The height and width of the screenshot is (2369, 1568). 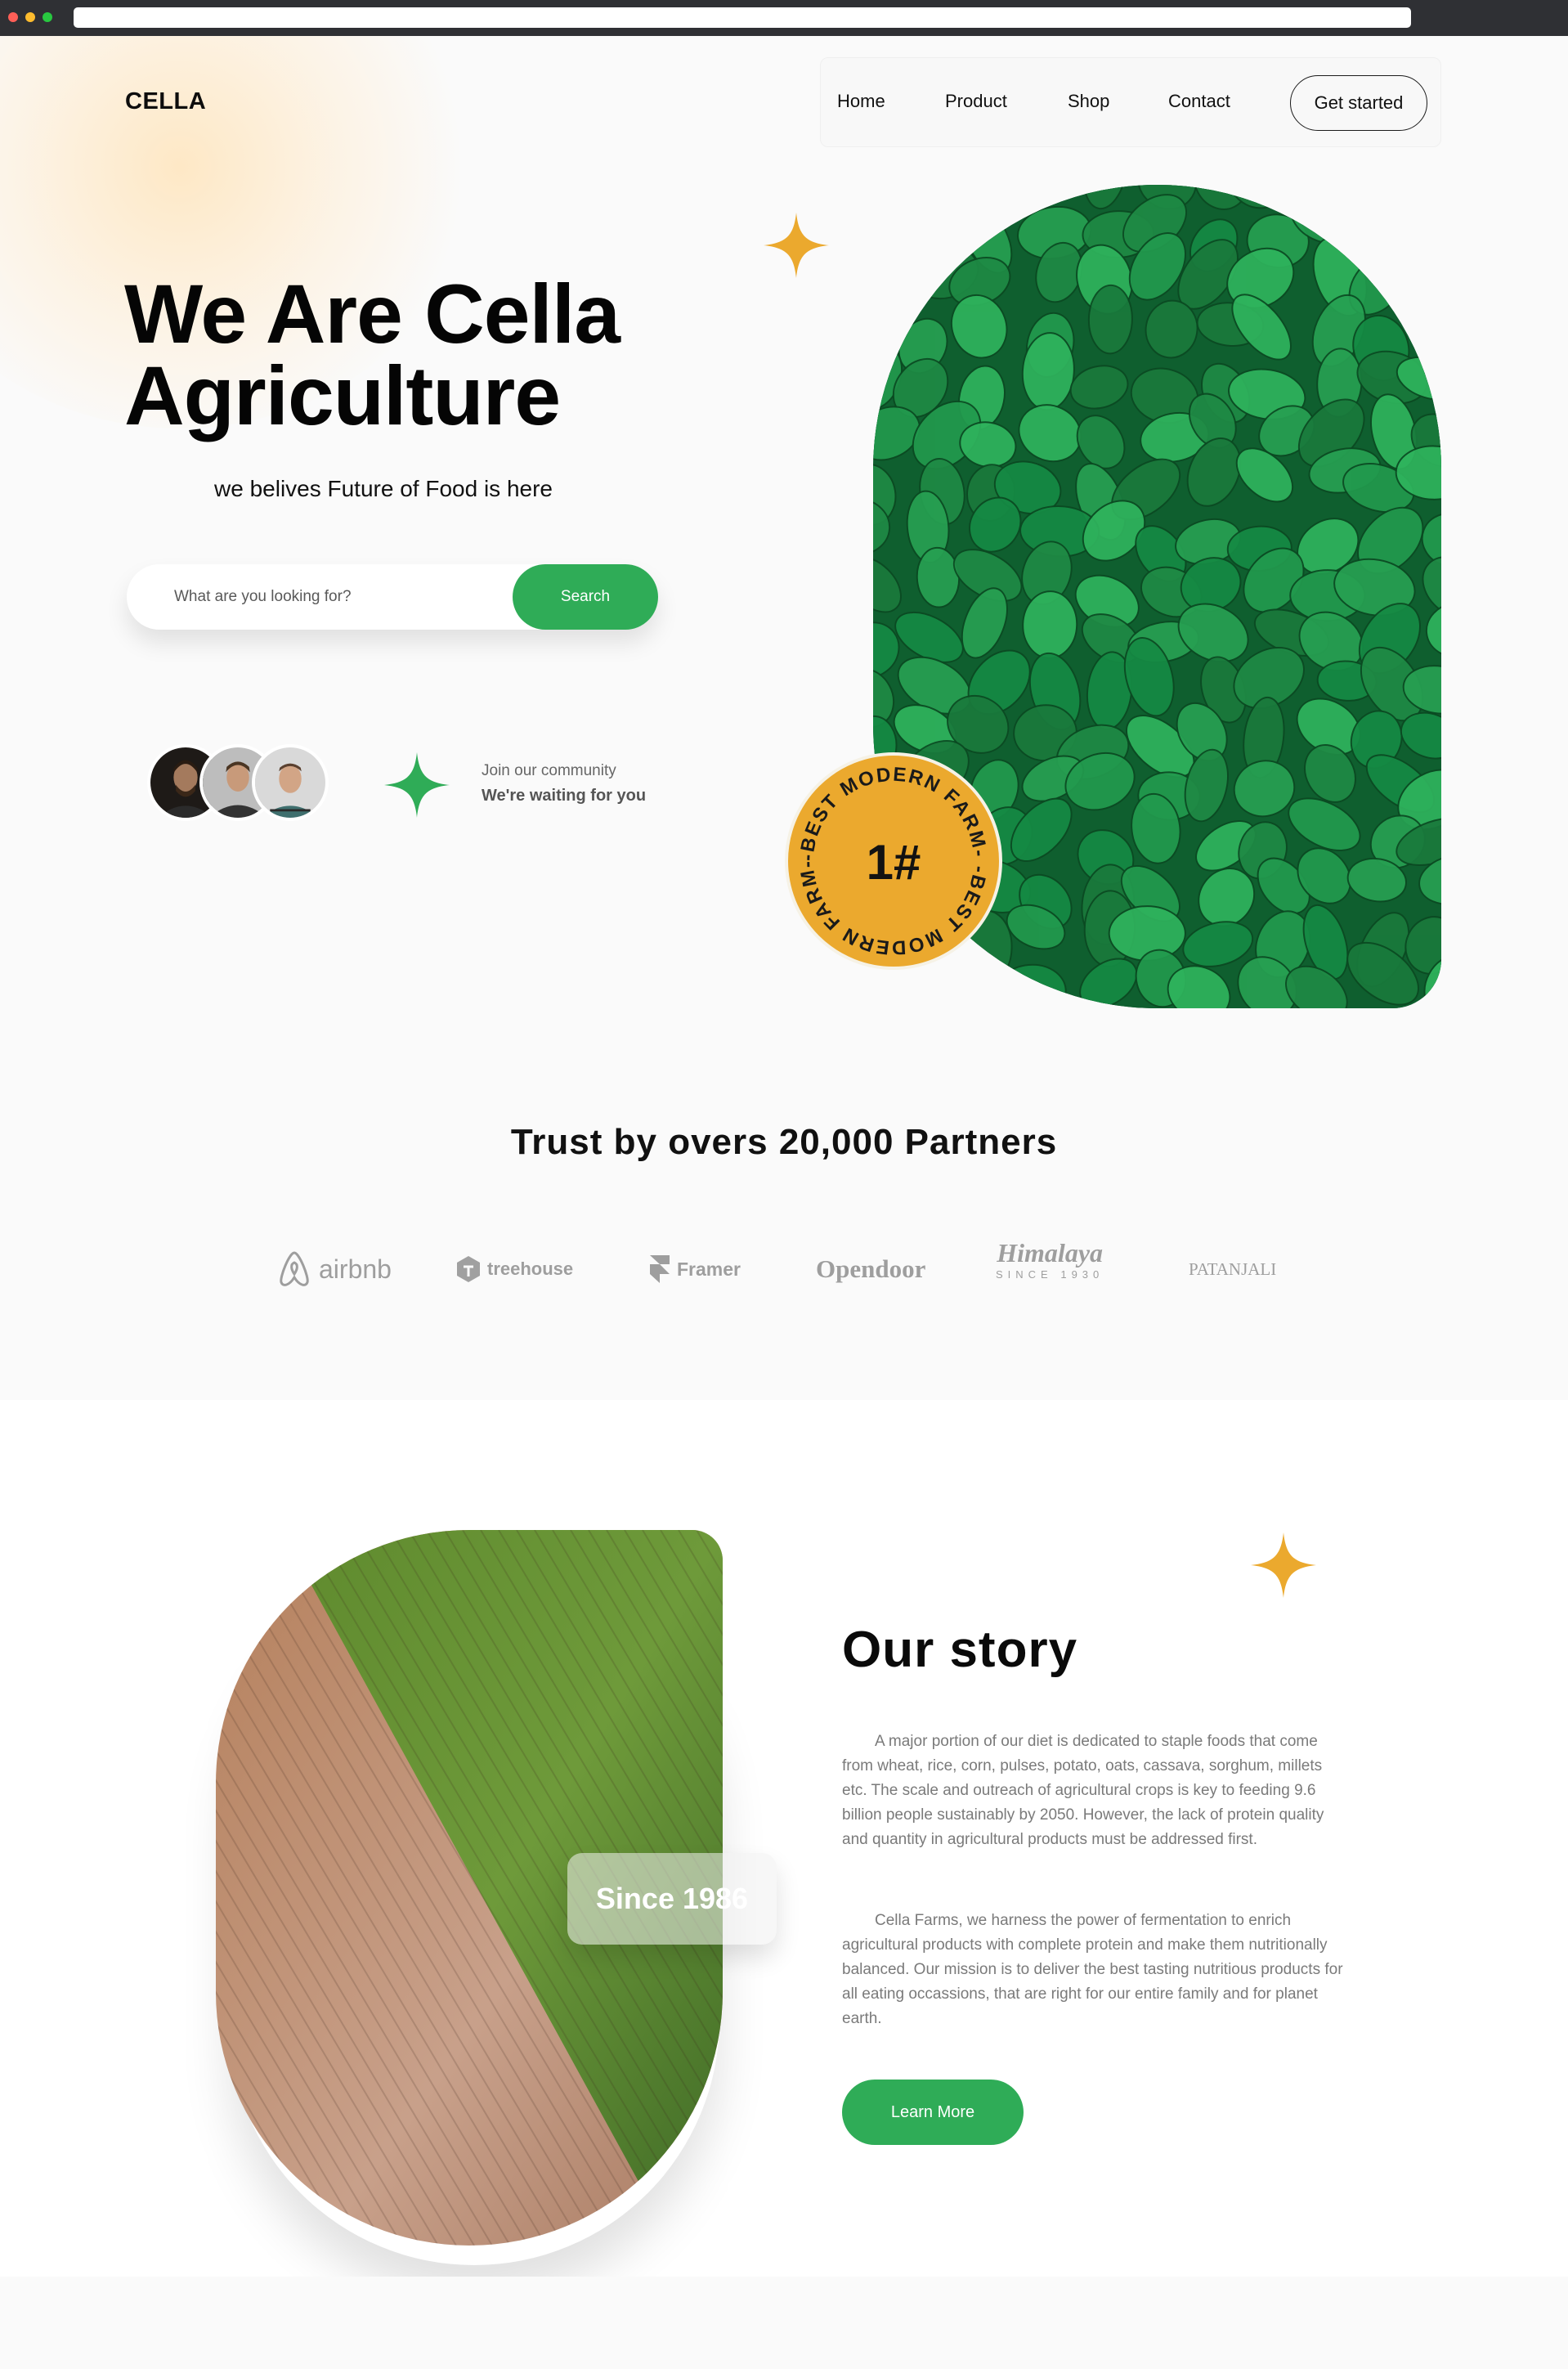 I want to click on browser-chrome, so click(x=784, y=18).